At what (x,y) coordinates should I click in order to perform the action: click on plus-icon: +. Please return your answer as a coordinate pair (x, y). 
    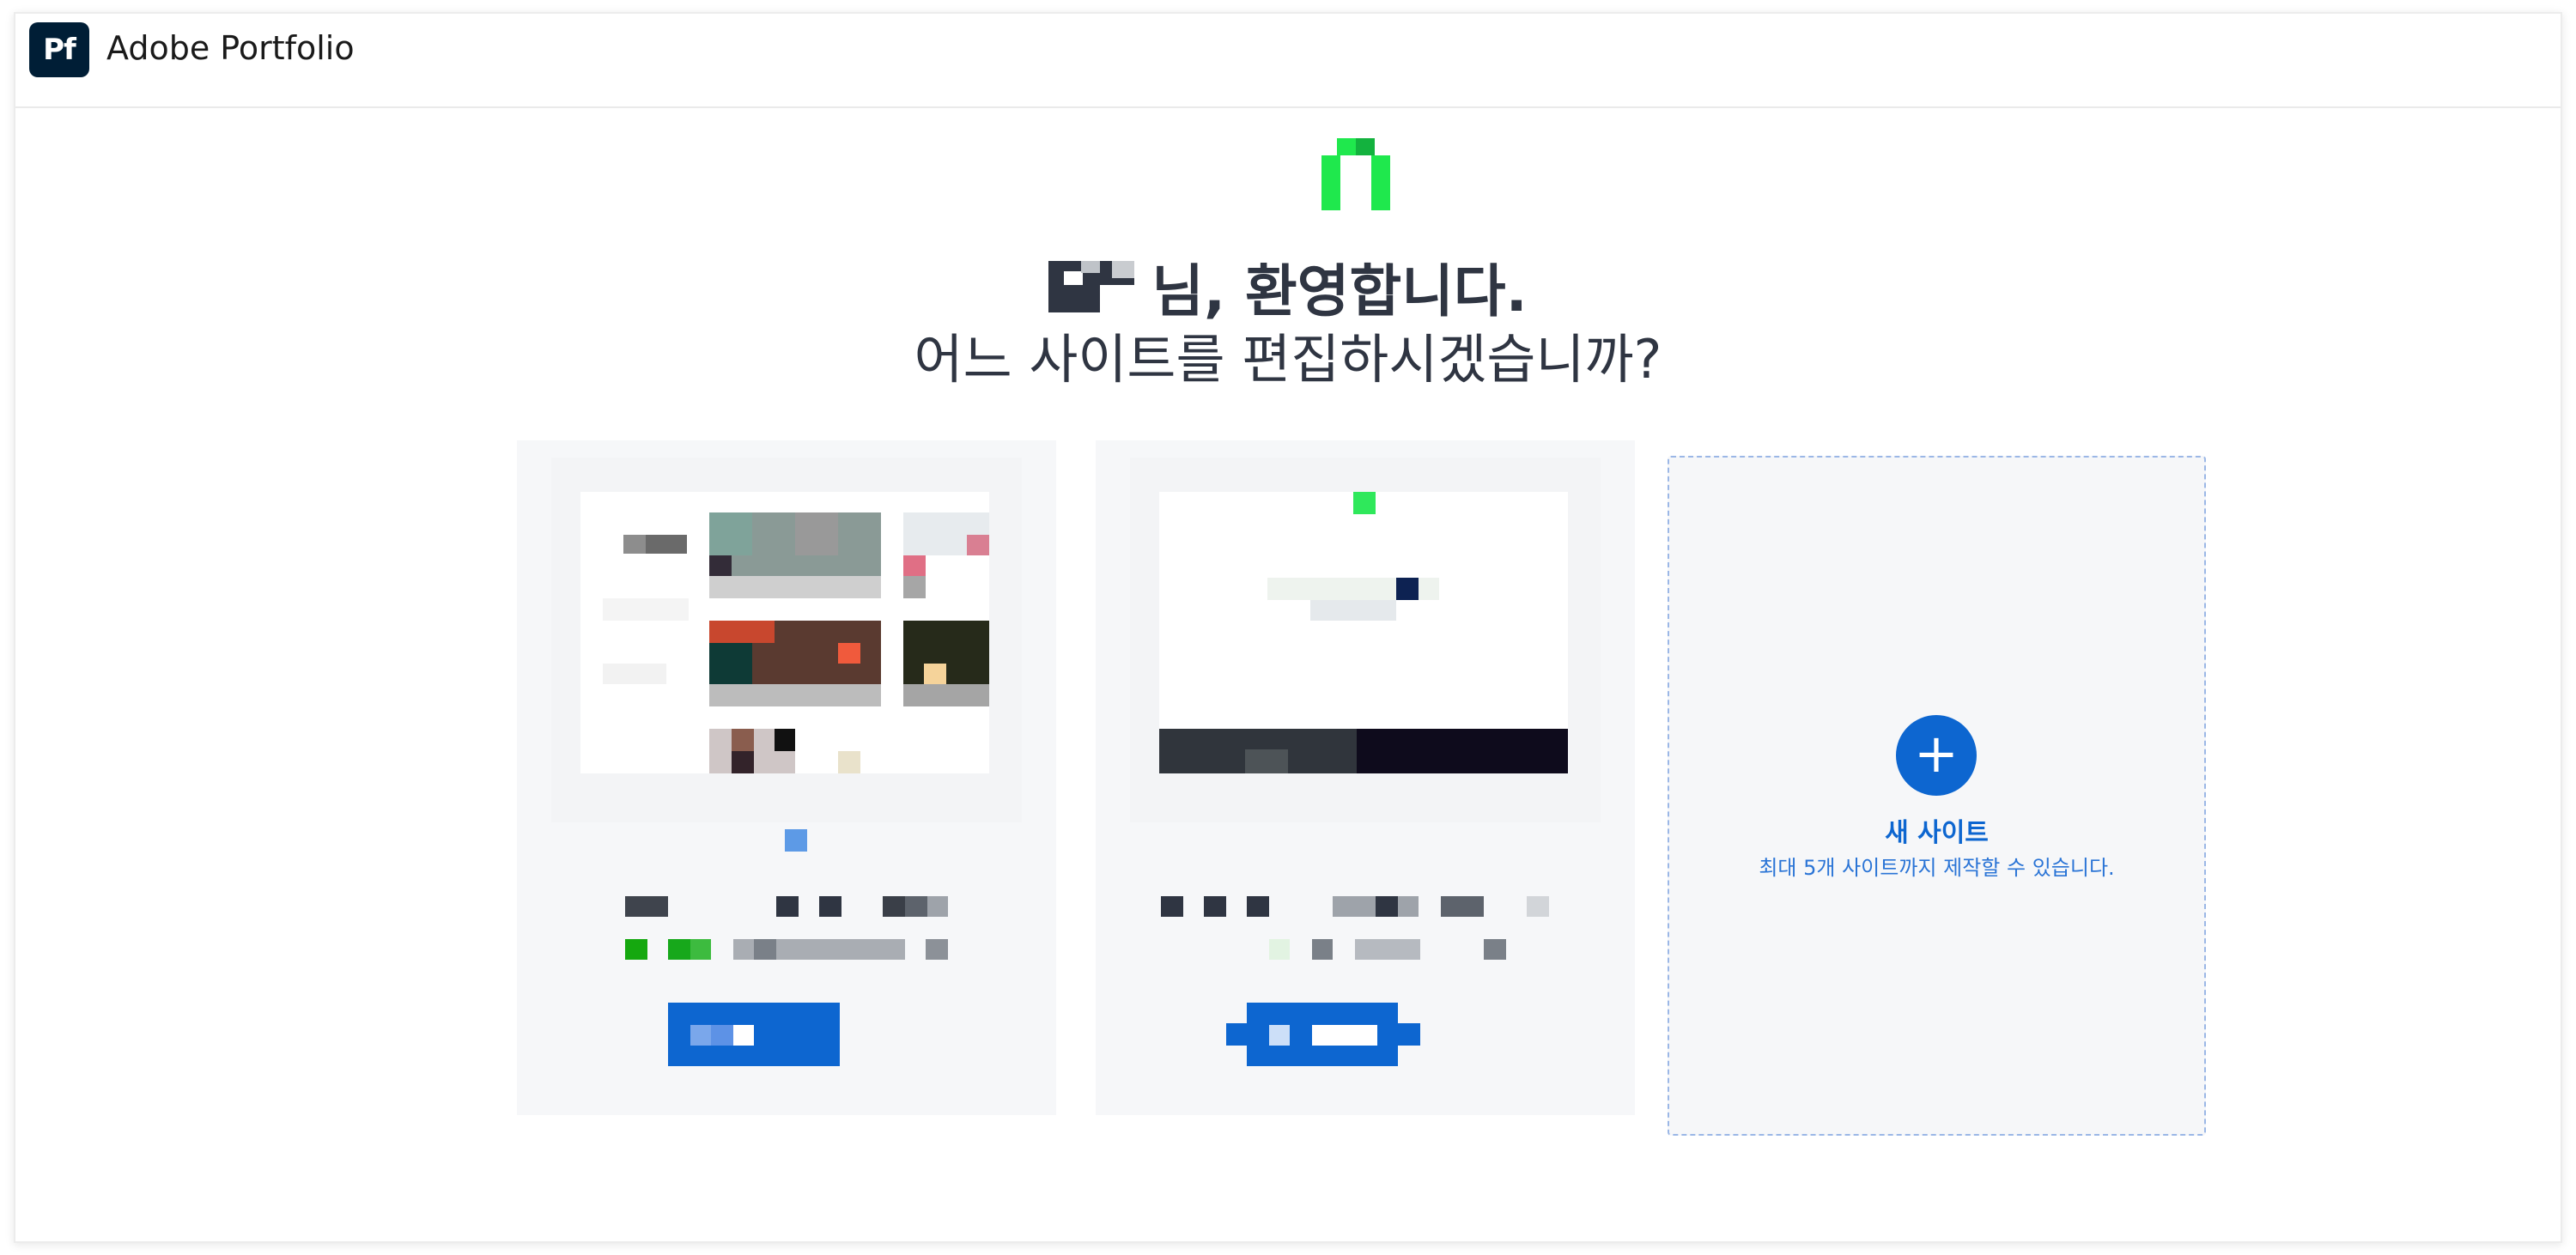
    Looking at the image, I should click on (1937, 753).